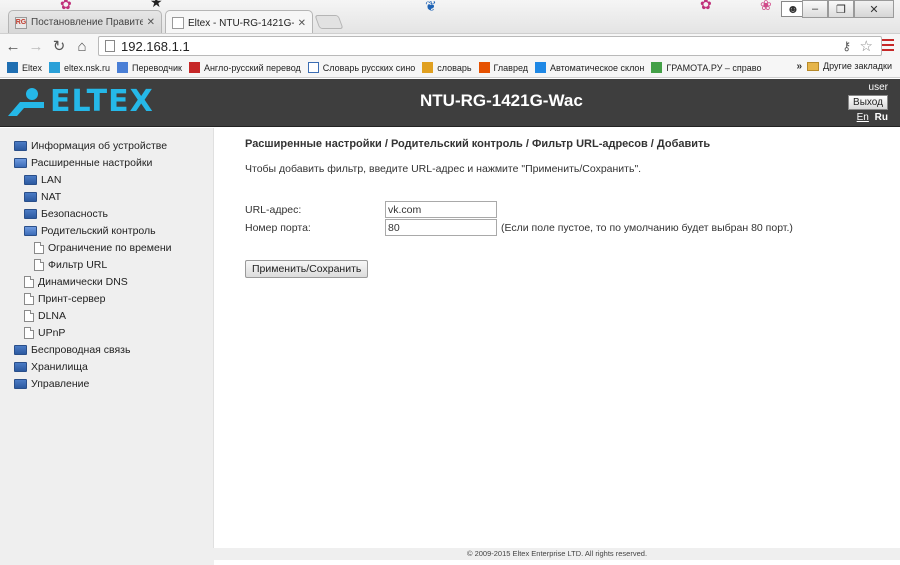  I want to click on user-name: user, so click(878, 87).